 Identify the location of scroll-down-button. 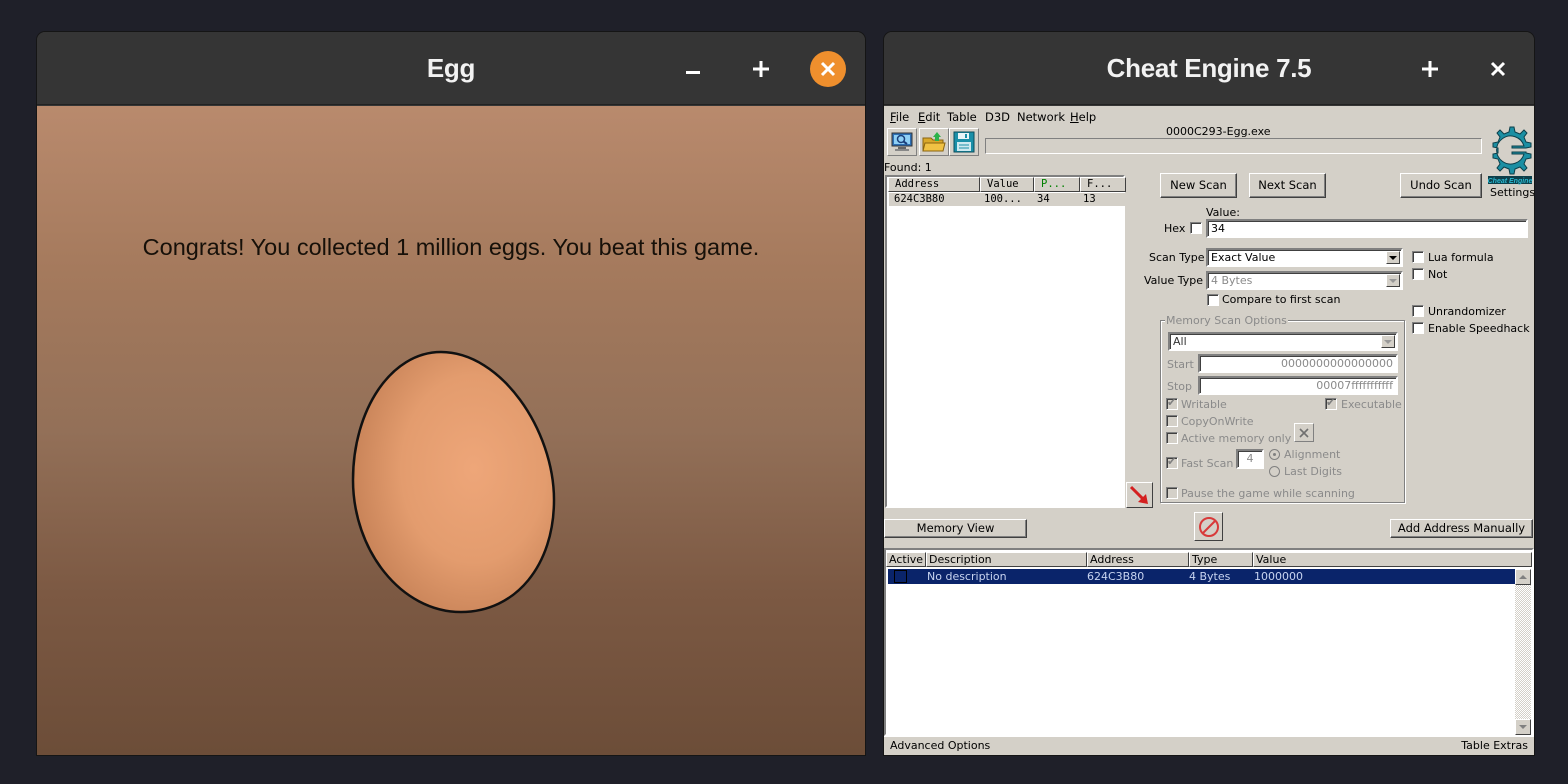
(1523, 727).